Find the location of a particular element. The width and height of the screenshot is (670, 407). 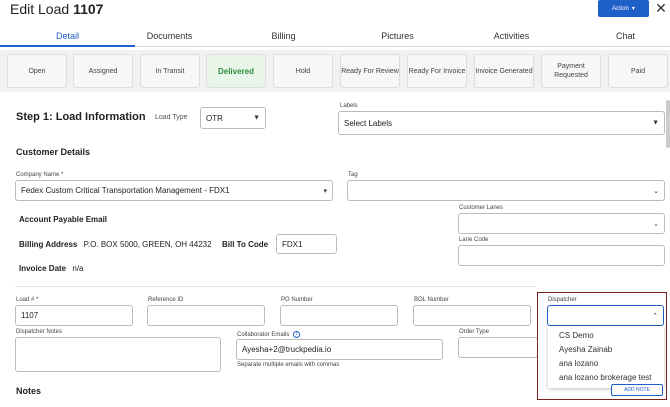

order-type-select is located at coordinates (498, 347).